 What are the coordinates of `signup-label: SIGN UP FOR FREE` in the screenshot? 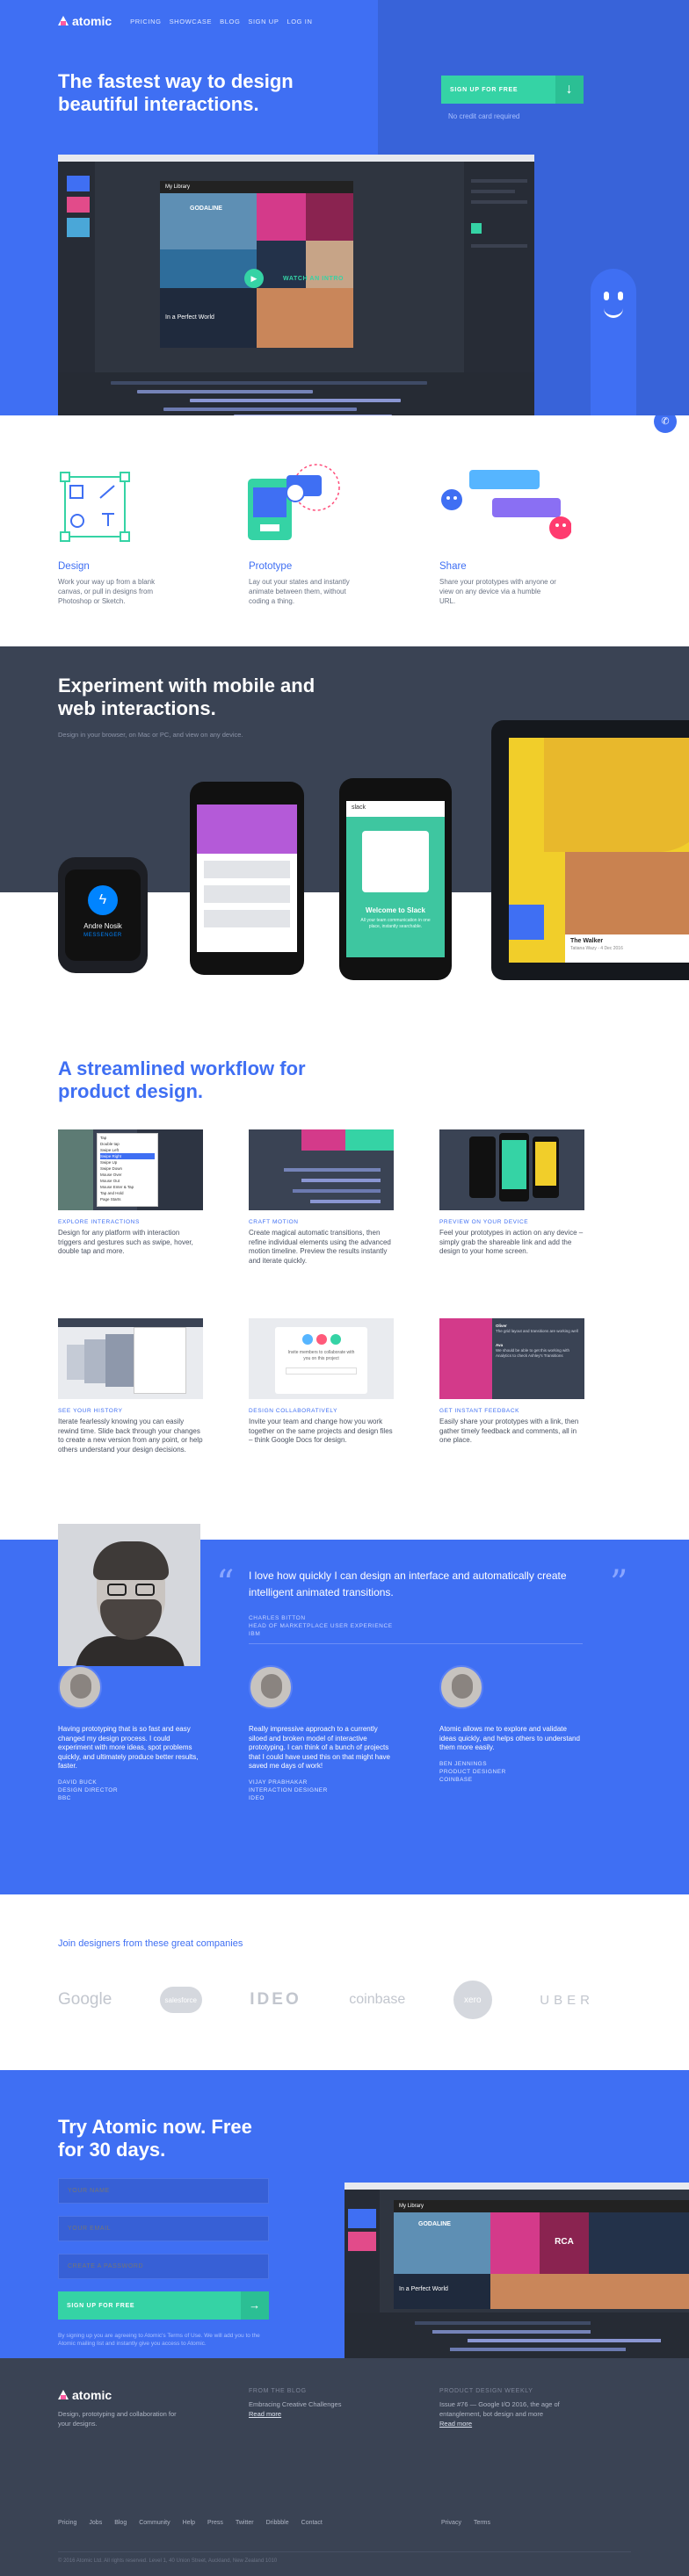 It's located at (101, 2305).